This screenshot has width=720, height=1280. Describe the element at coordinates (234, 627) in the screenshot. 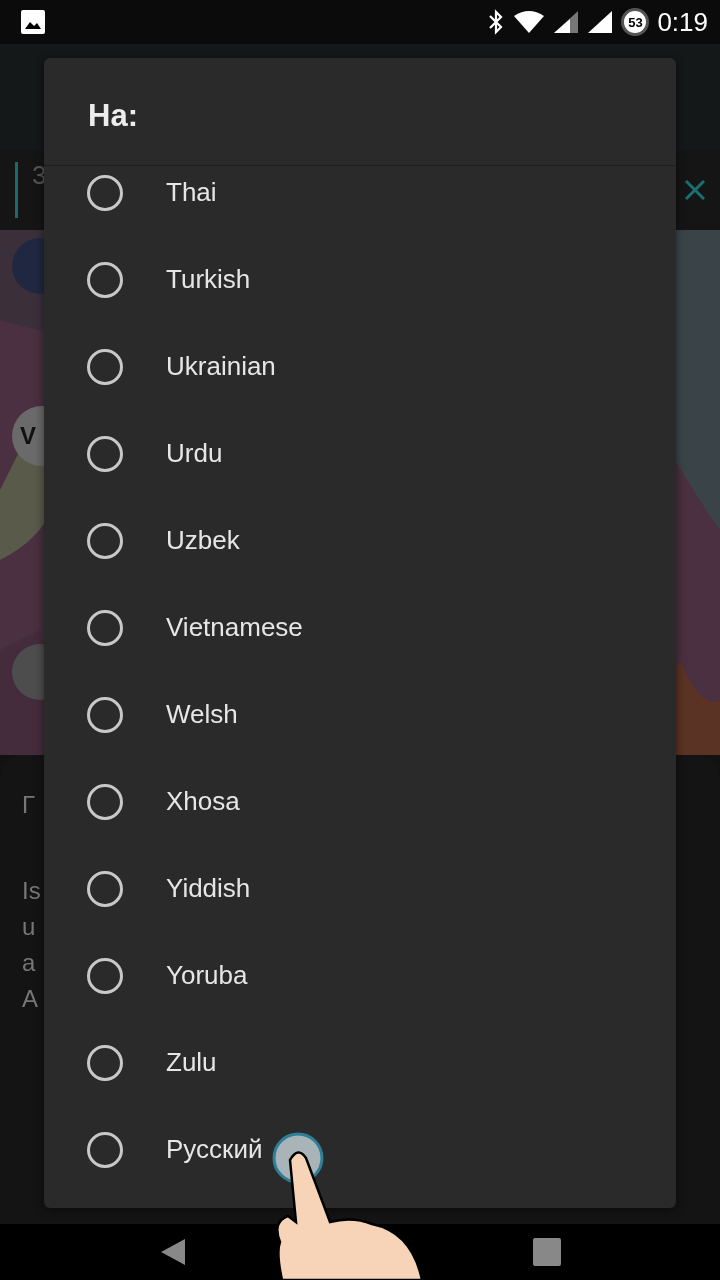

I see `language-option: Vietnamese` at that location.